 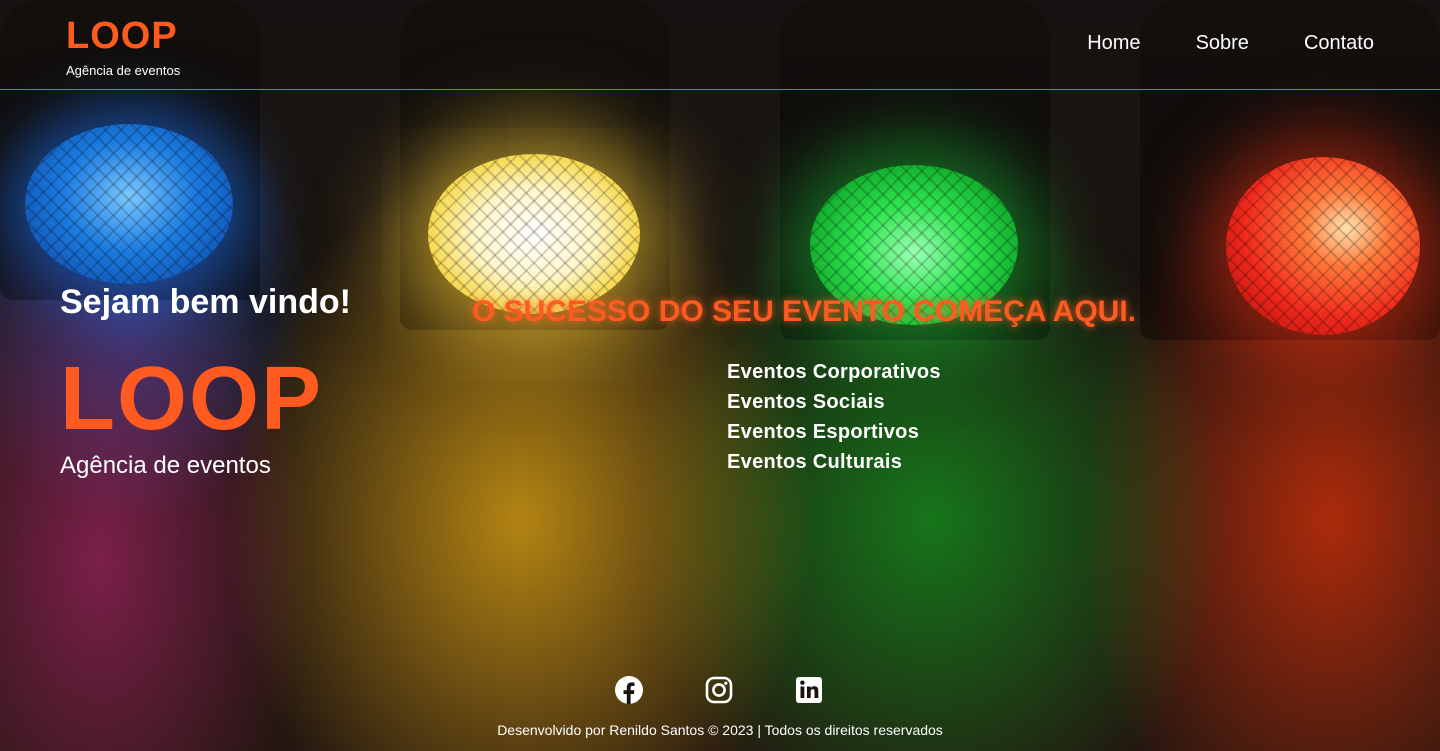 What do you see at coordinates (123, 70) in the screenshot?
I see `header-subtitle: Agência de eventos` at bounding box center [123, 70].